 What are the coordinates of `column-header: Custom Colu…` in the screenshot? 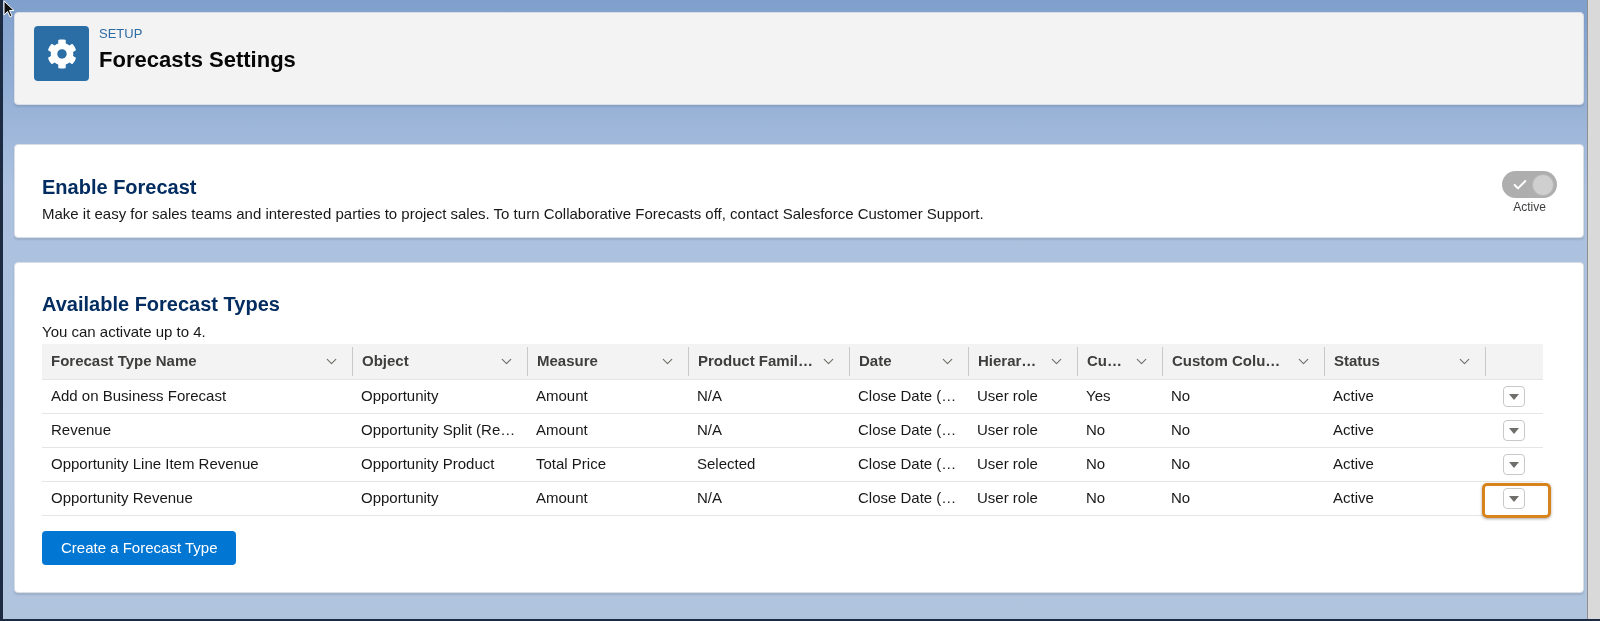 It's located at (1243, 361).